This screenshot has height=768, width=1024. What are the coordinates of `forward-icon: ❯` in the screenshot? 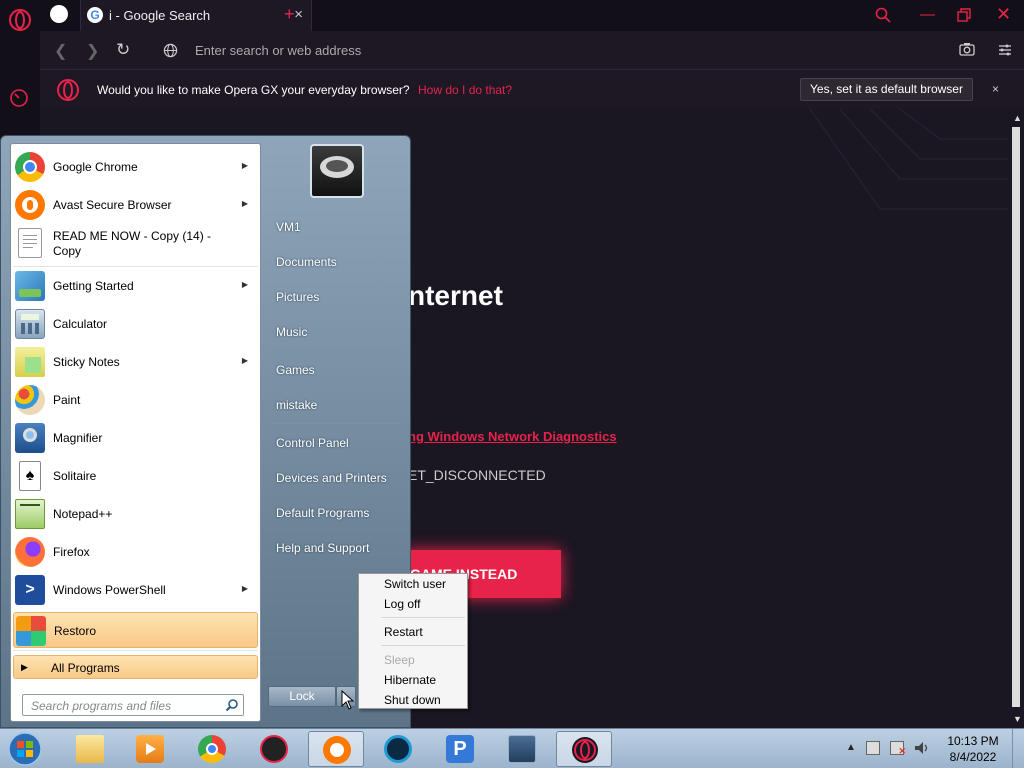 It's located at (92, 51).